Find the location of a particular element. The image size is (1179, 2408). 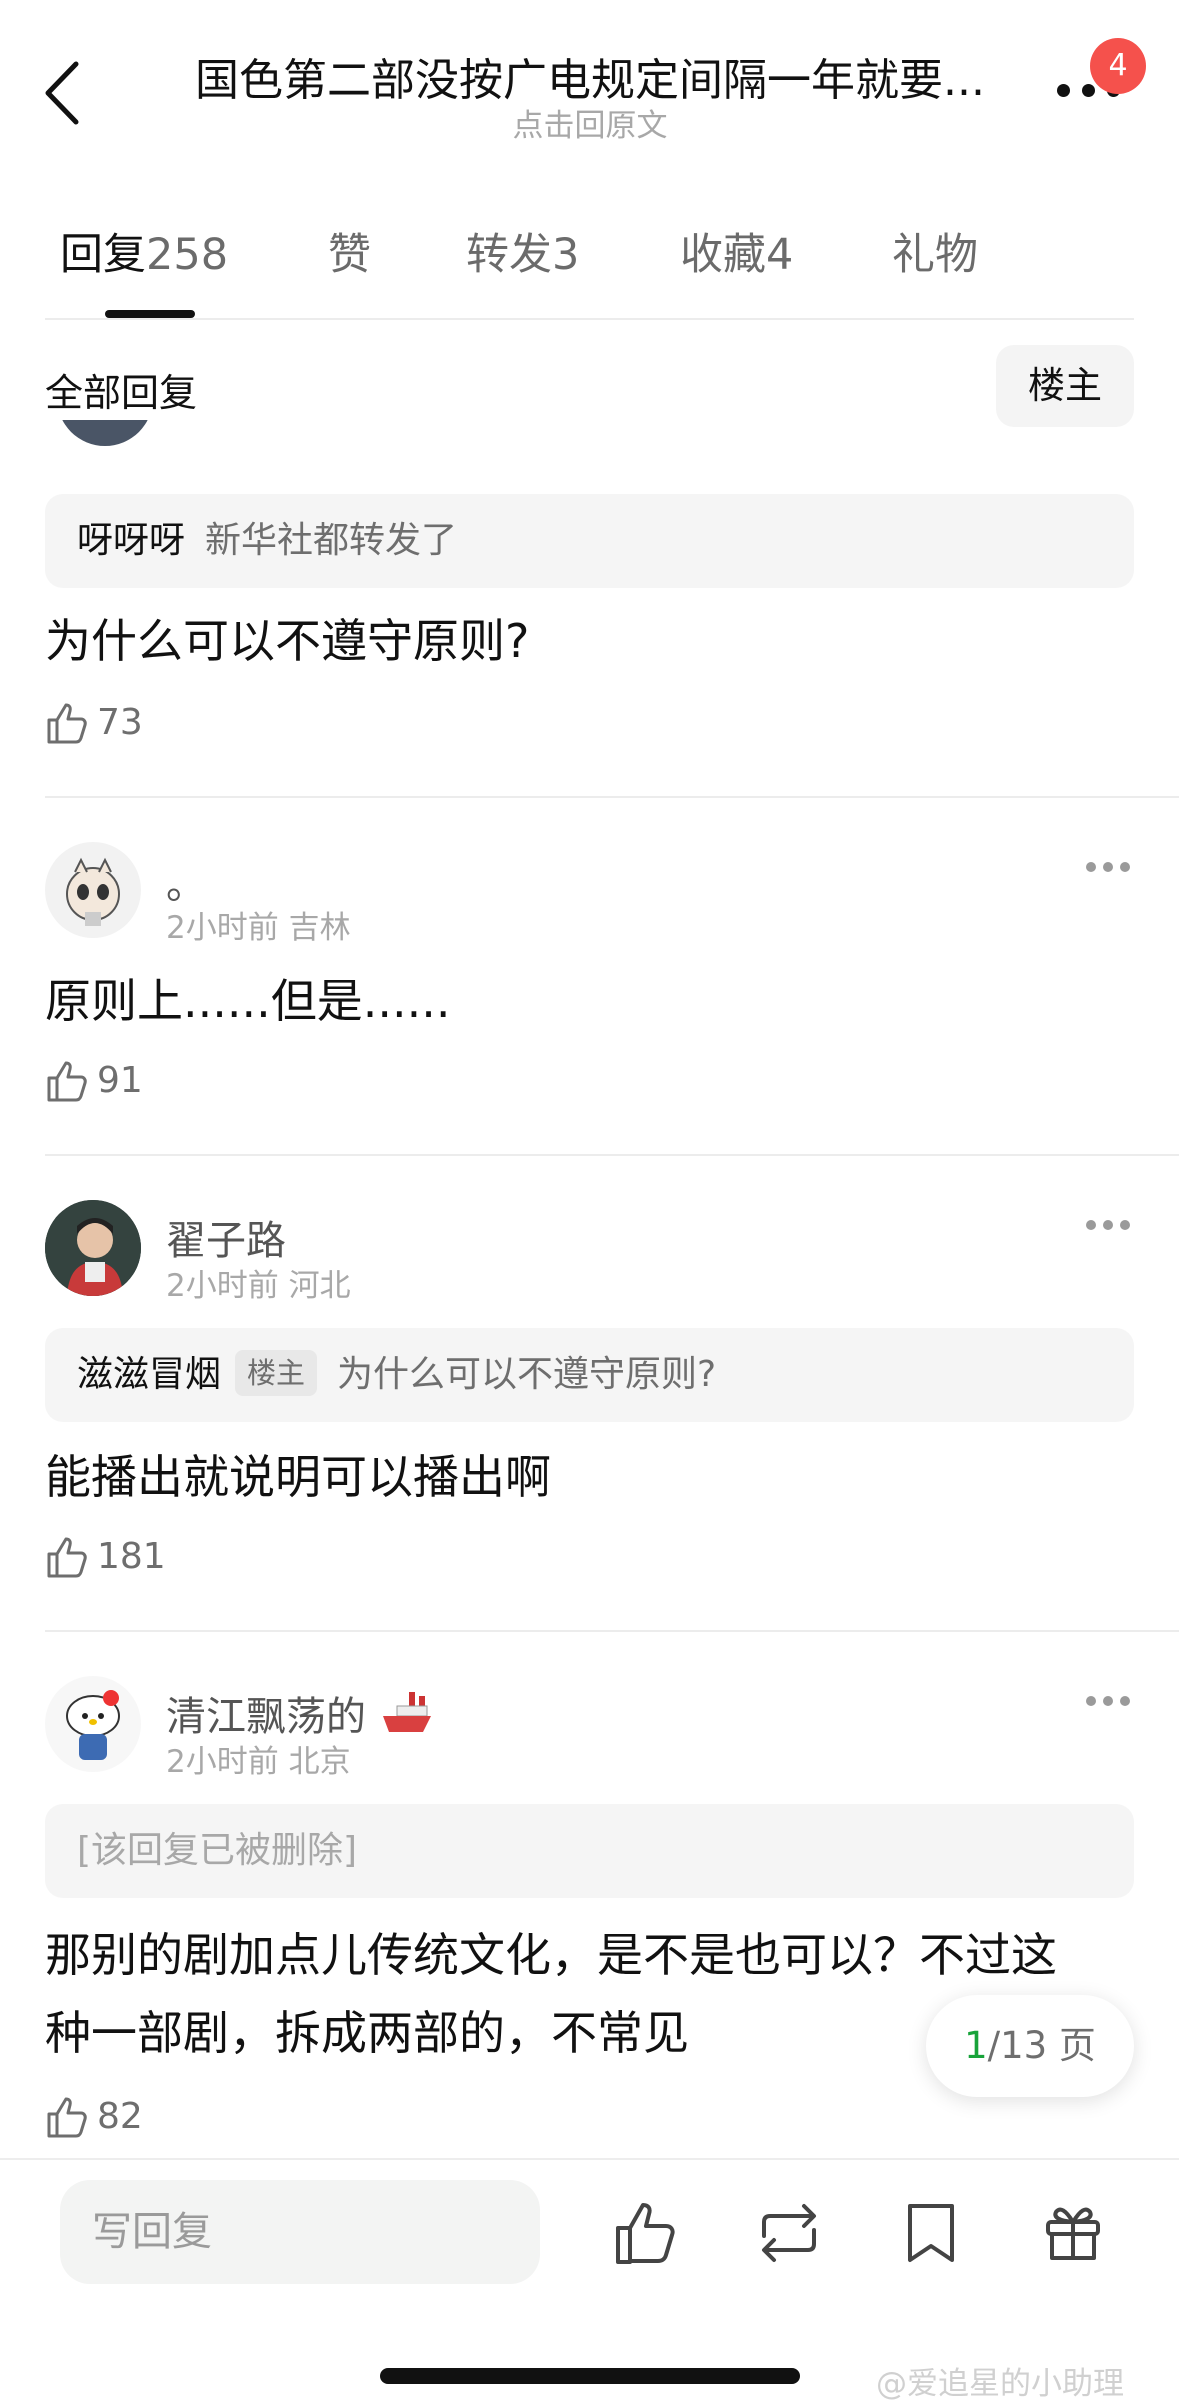

comment-text-line: 那别的剧加点儿传统文化，是不是也可以？不过这 is located at coordinates (551, 1955).